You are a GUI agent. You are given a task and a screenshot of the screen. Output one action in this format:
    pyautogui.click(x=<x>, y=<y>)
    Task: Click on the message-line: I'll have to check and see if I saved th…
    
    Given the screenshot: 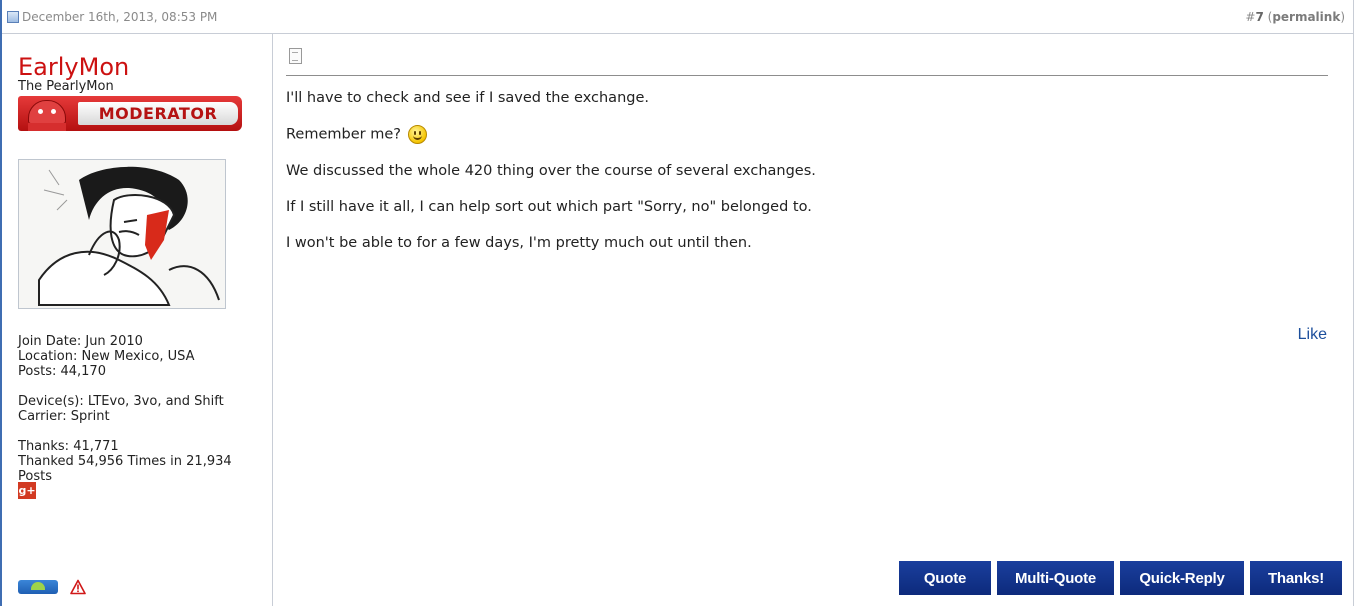 What is the action you would take?
    pyautogui.click(x=467, y=98)
    